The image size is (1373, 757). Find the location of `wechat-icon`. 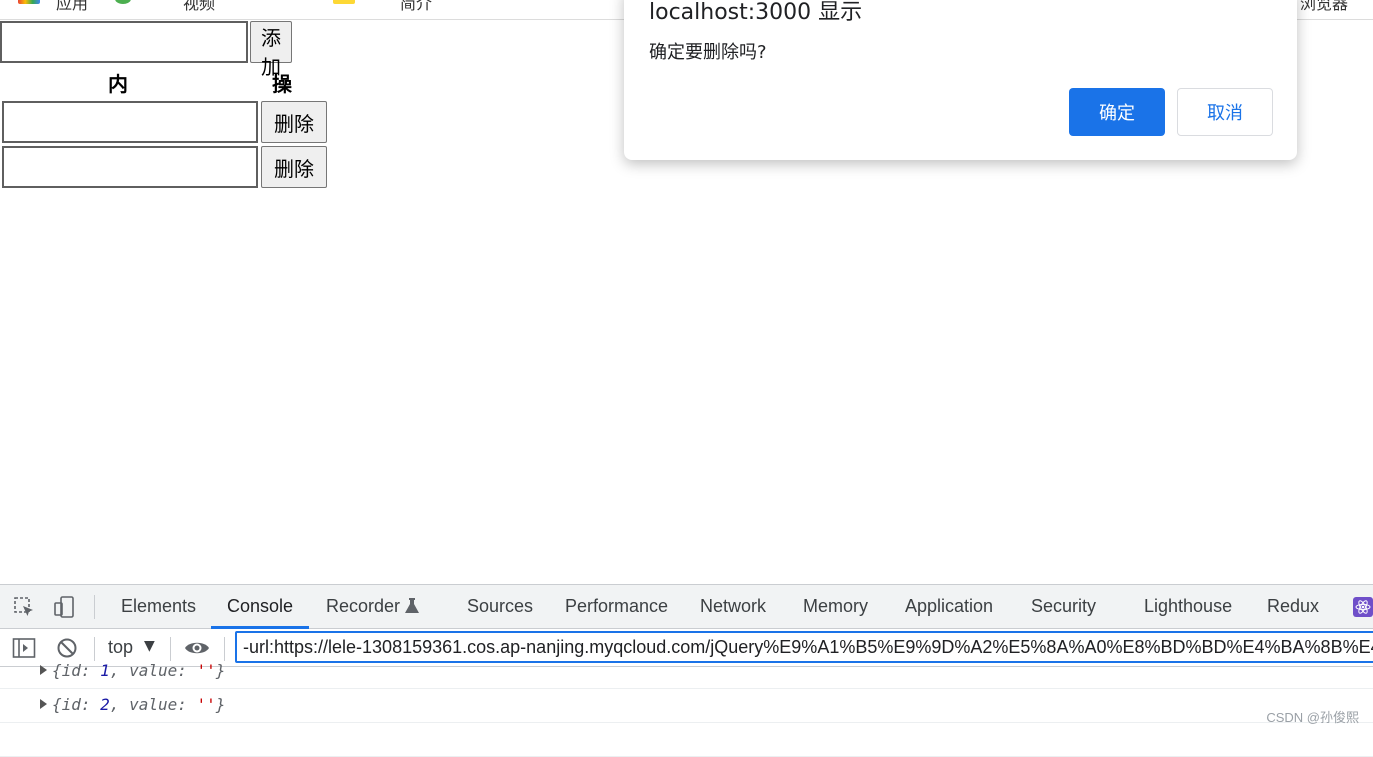

wechat-icon is located at coordinates (123, 2).